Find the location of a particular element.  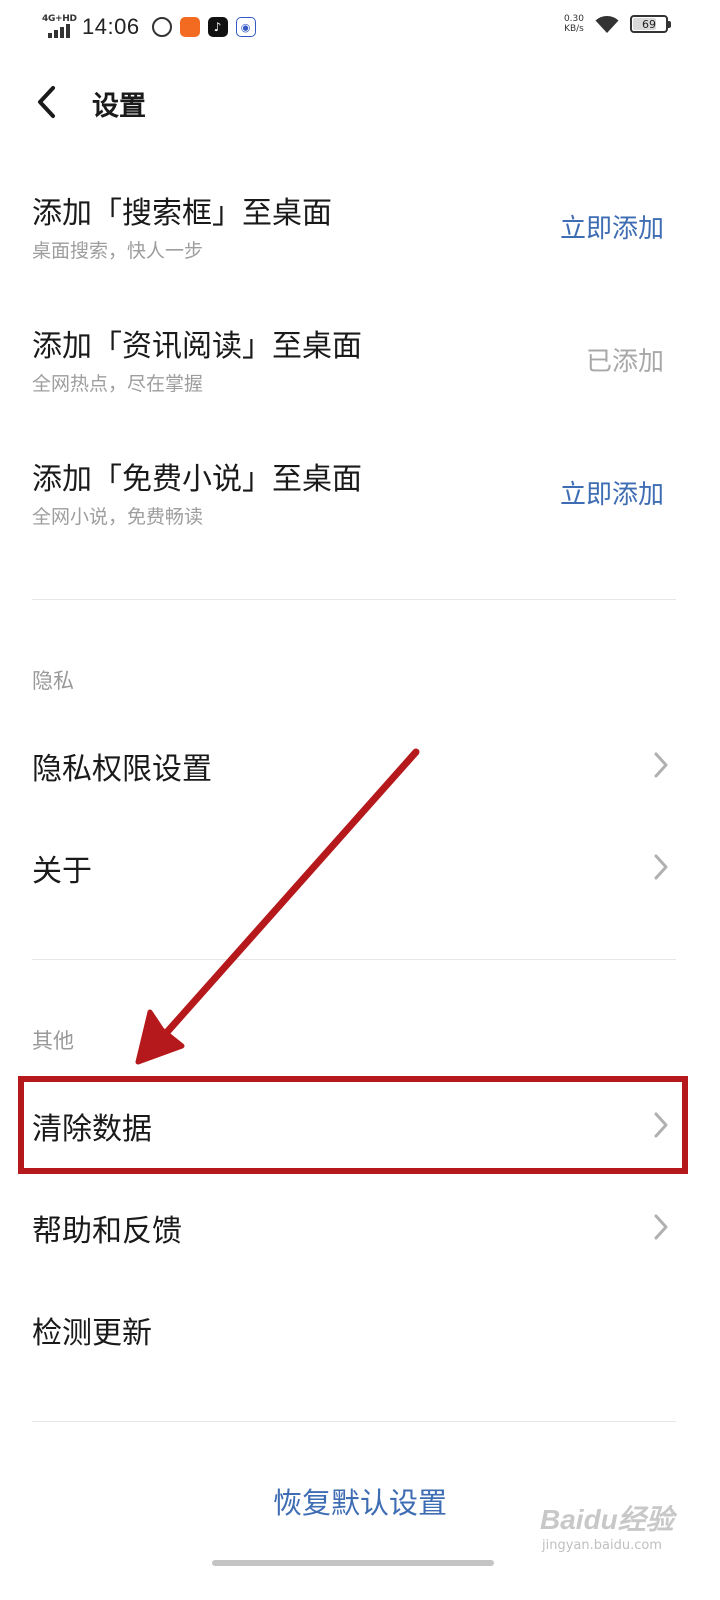

battery-icon: 69 is located at coordinates (650, 24).